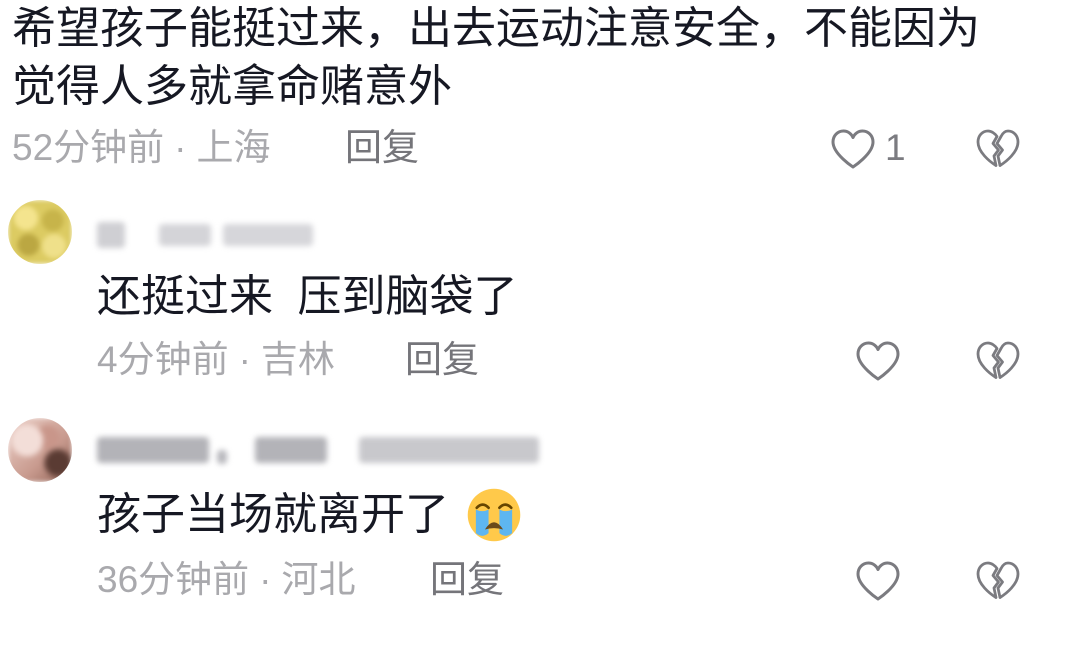 This screenshot has height=661, width=1072. What do you see at coordinates (297, 359) in the screenshot?
I see `comment-location: 吉林` at bounding box center [297, 359].